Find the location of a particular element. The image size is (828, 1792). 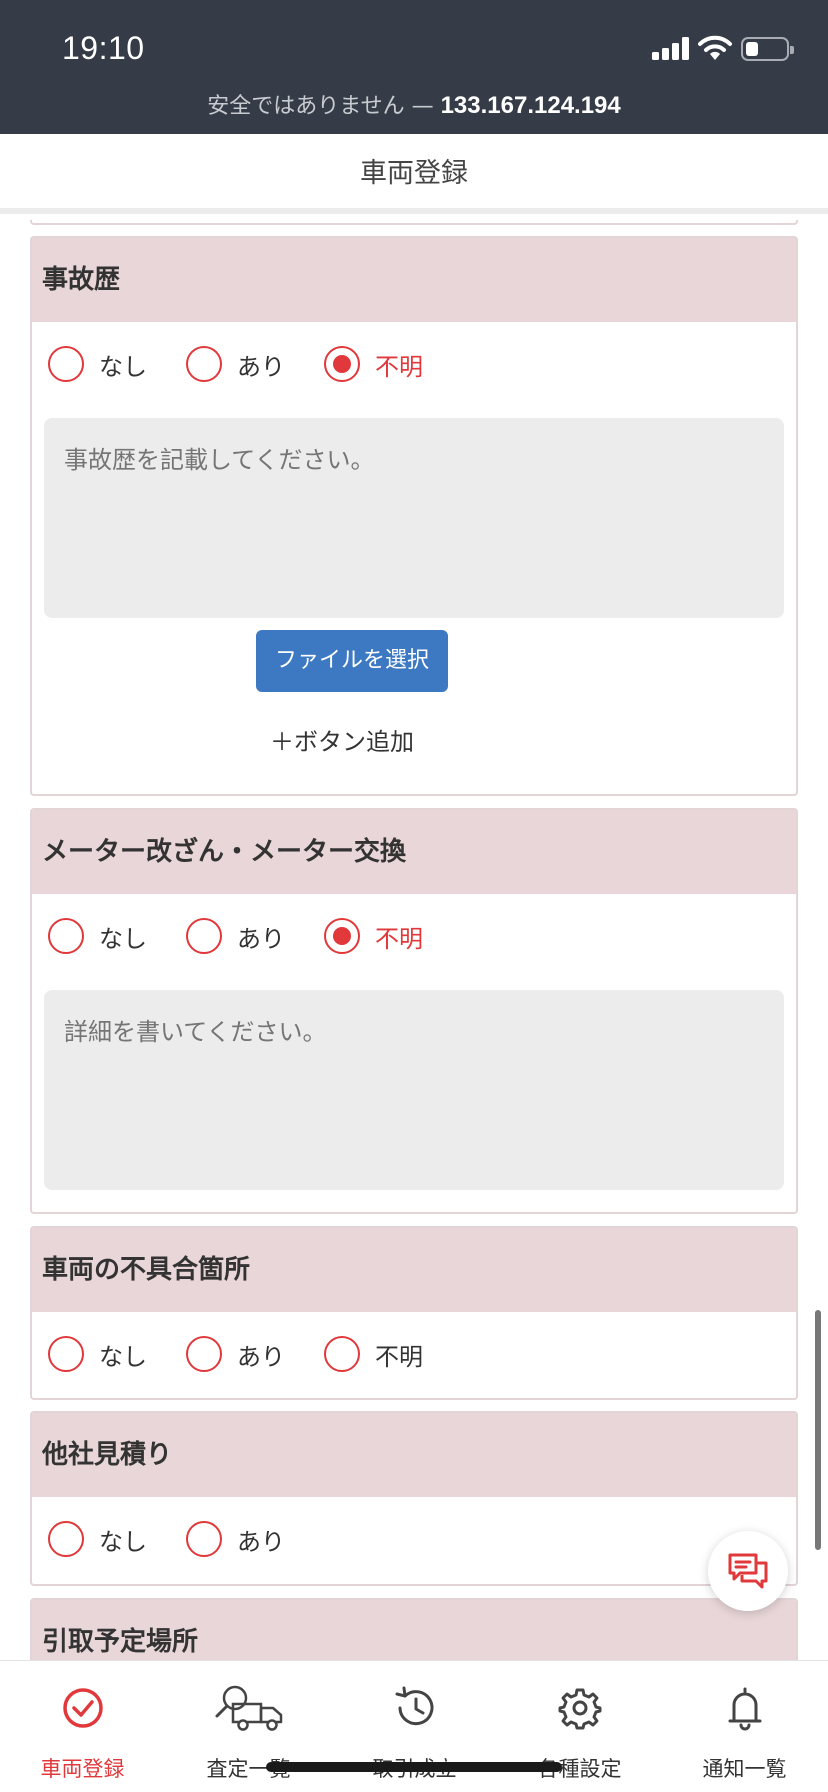

choose-file-button: ファイルを選択 is located at coordinates (352, 661).